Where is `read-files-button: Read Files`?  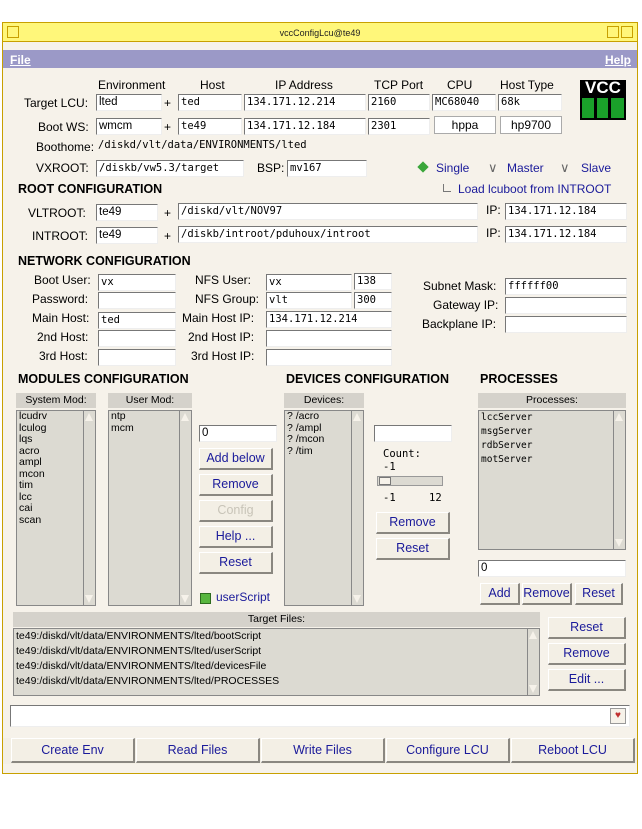 read-files-button: Read Files is located at coordinates (198, 750).